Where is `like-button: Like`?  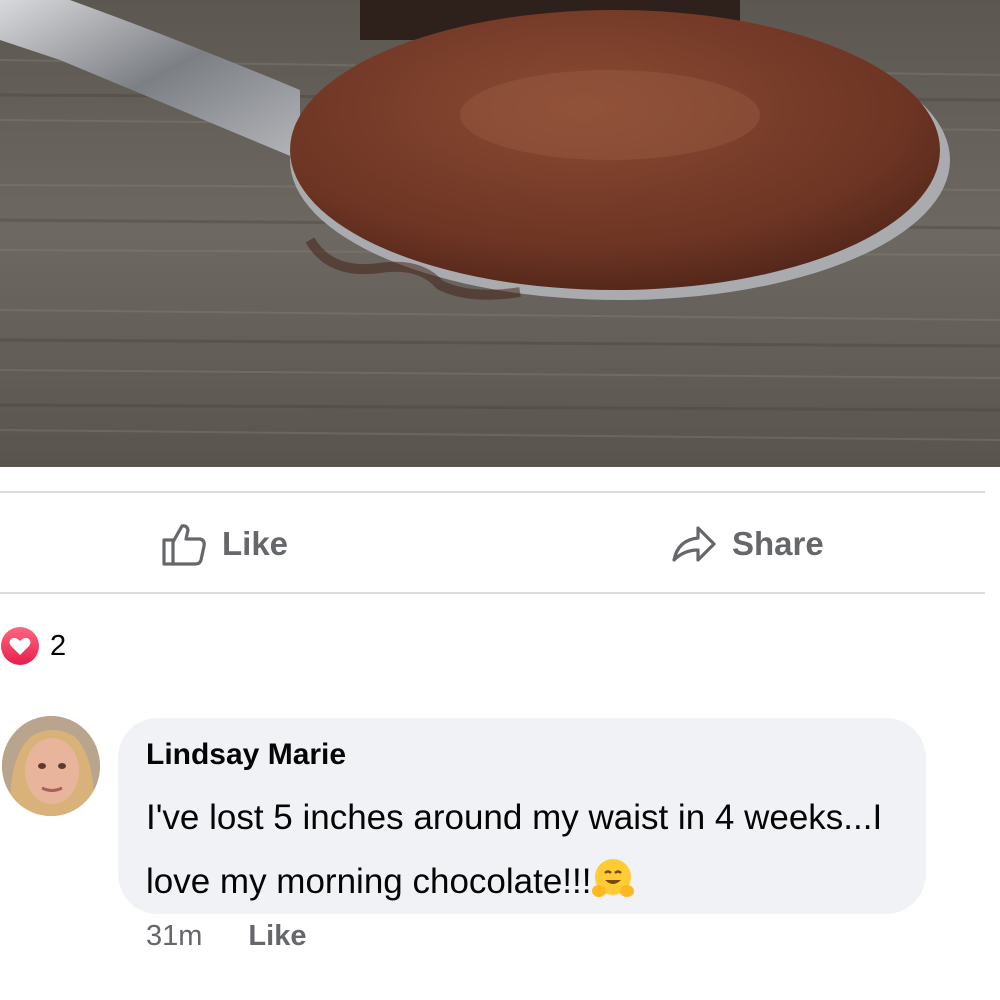 like-button: Like is located at coordinates (224, 544).